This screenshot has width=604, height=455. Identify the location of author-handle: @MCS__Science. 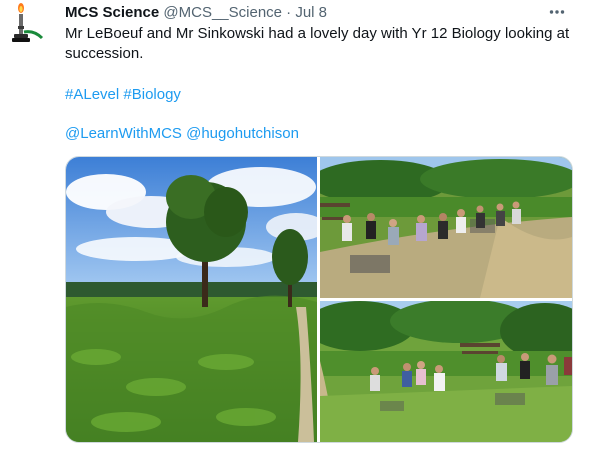
(222, 12).